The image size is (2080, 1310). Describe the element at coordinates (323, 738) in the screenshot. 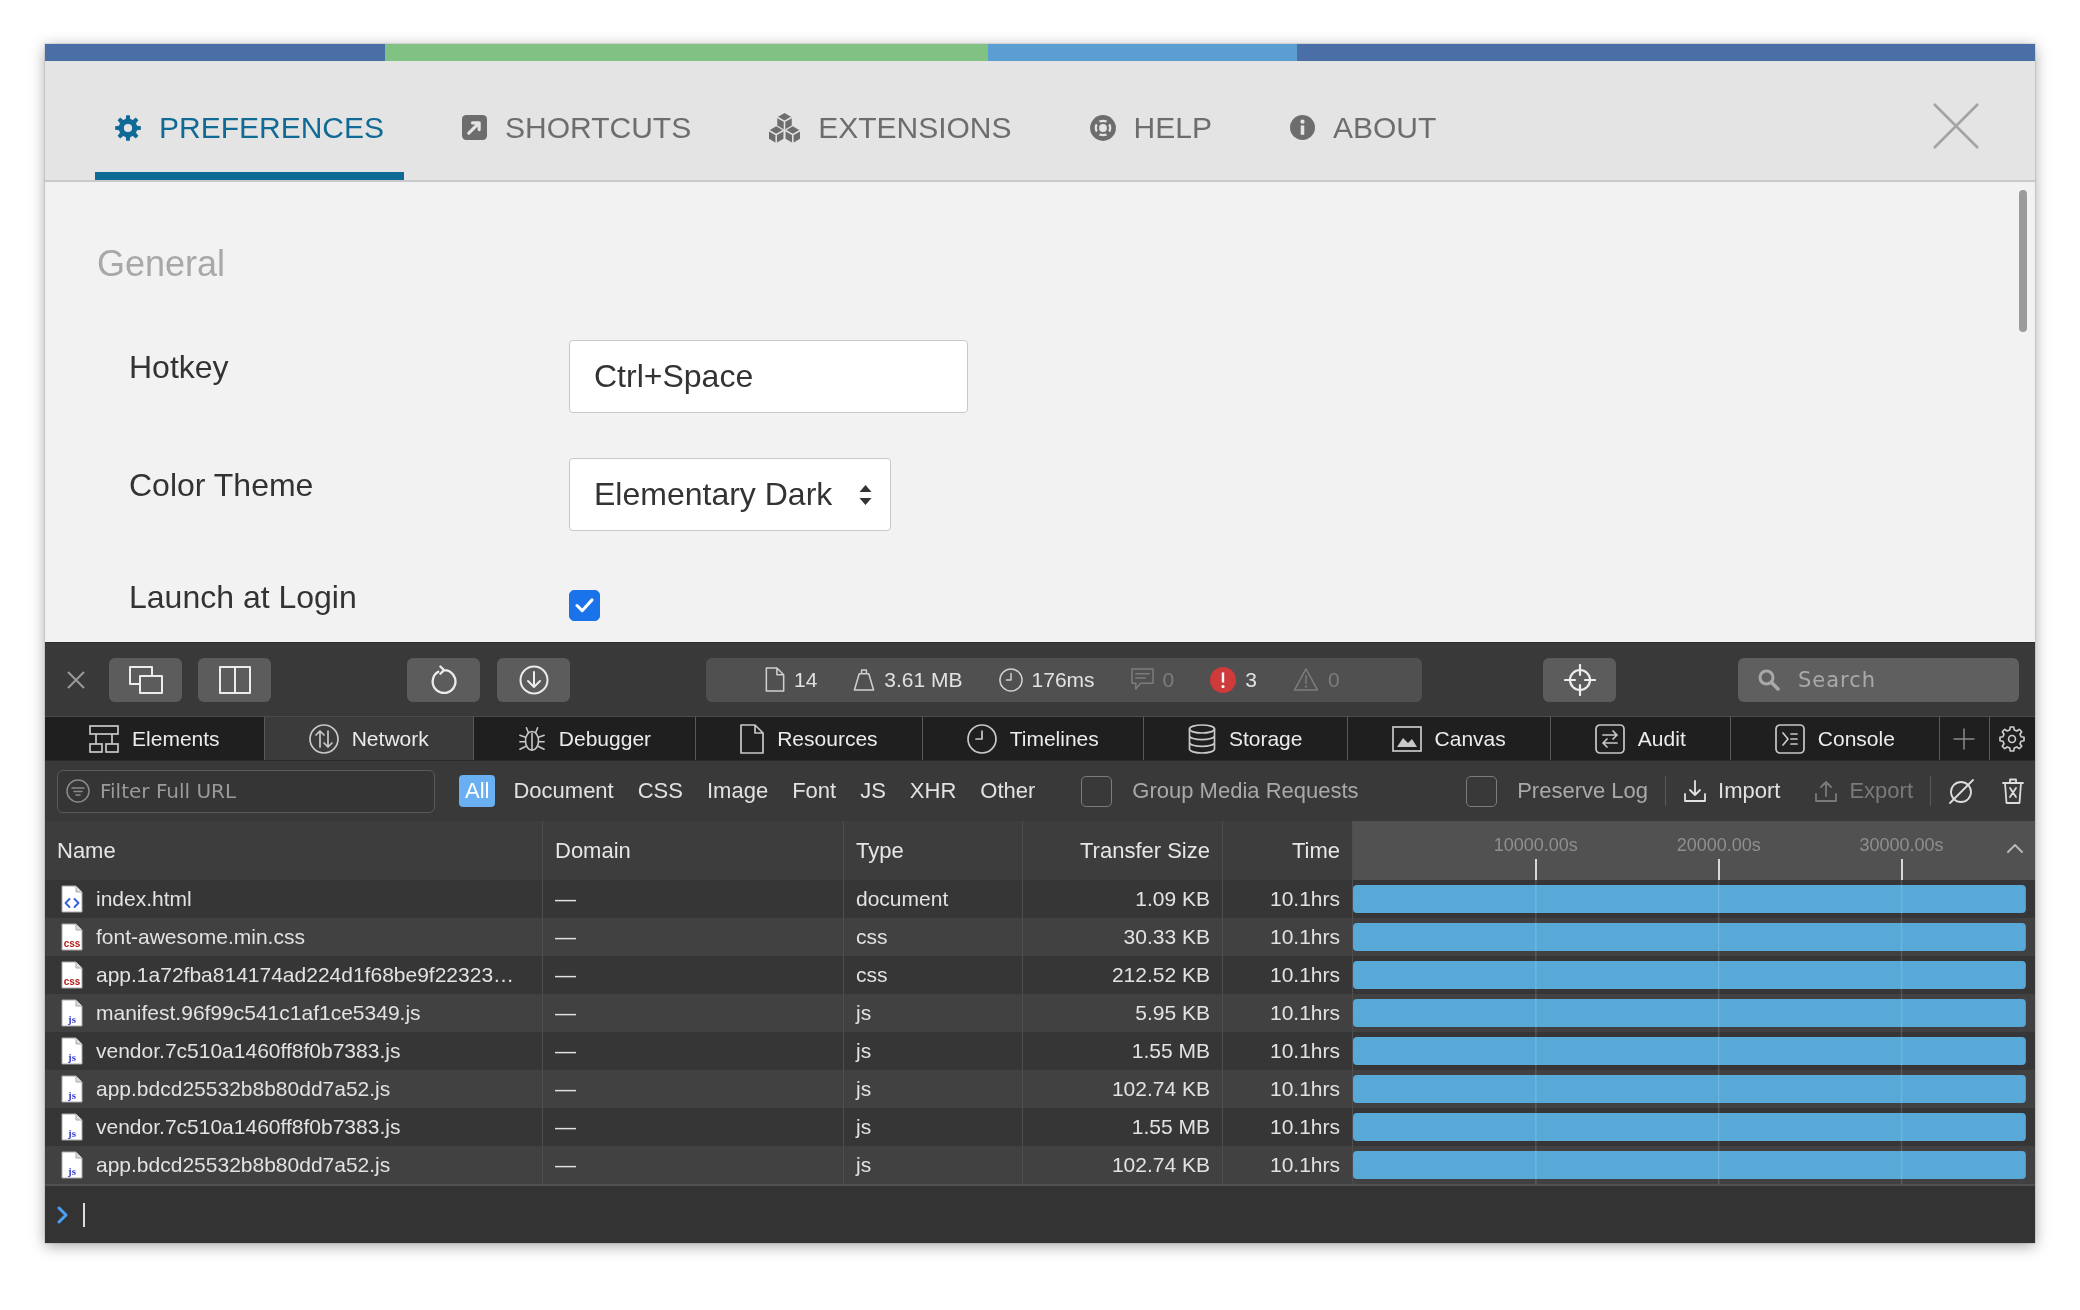

I see `up-down-arrows-icon` at that location.